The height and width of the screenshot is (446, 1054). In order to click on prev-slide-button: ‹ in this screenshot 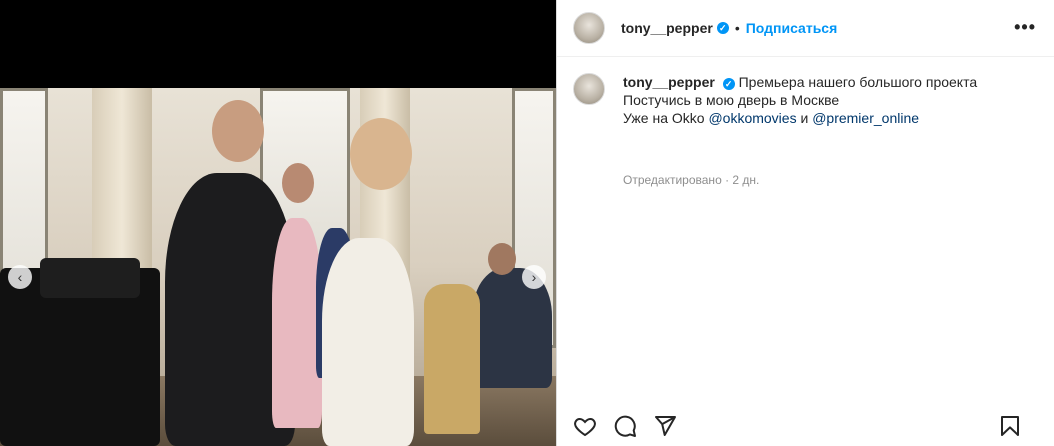, I will do `click(20, 277)`.